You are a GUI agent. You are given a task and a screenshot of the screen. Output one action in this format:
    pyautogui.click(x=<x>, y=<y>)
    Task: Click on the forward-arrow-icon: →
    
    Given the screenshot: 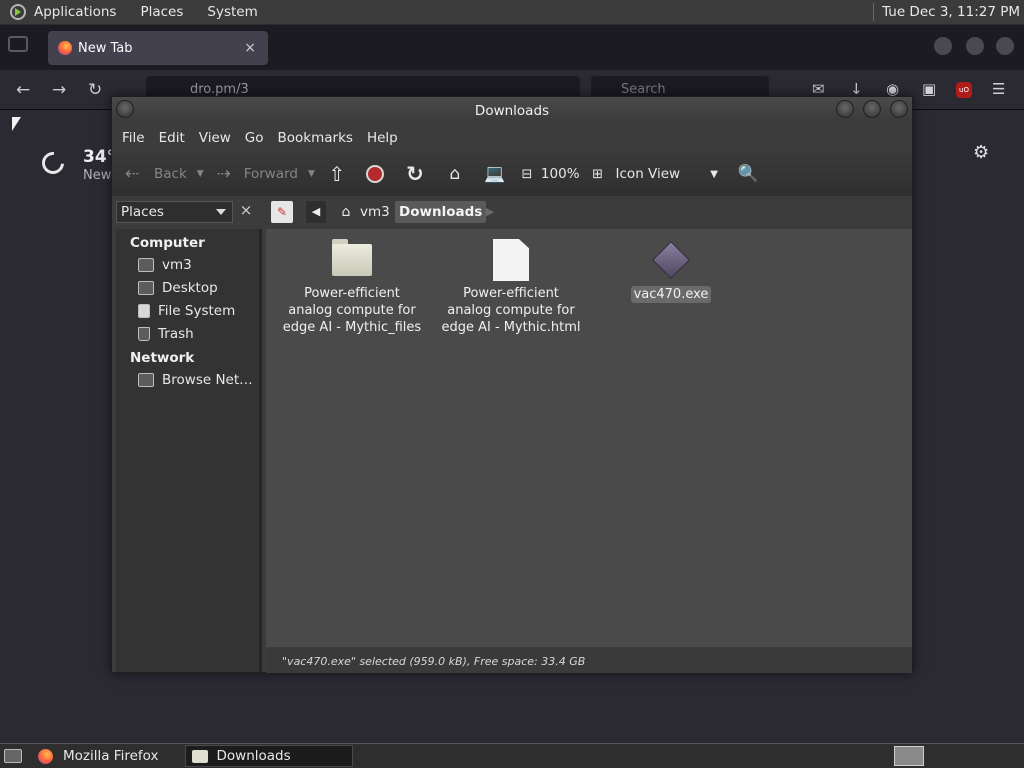 What is the action you would take?
    pyautogui.click(x=59, y=90)
    